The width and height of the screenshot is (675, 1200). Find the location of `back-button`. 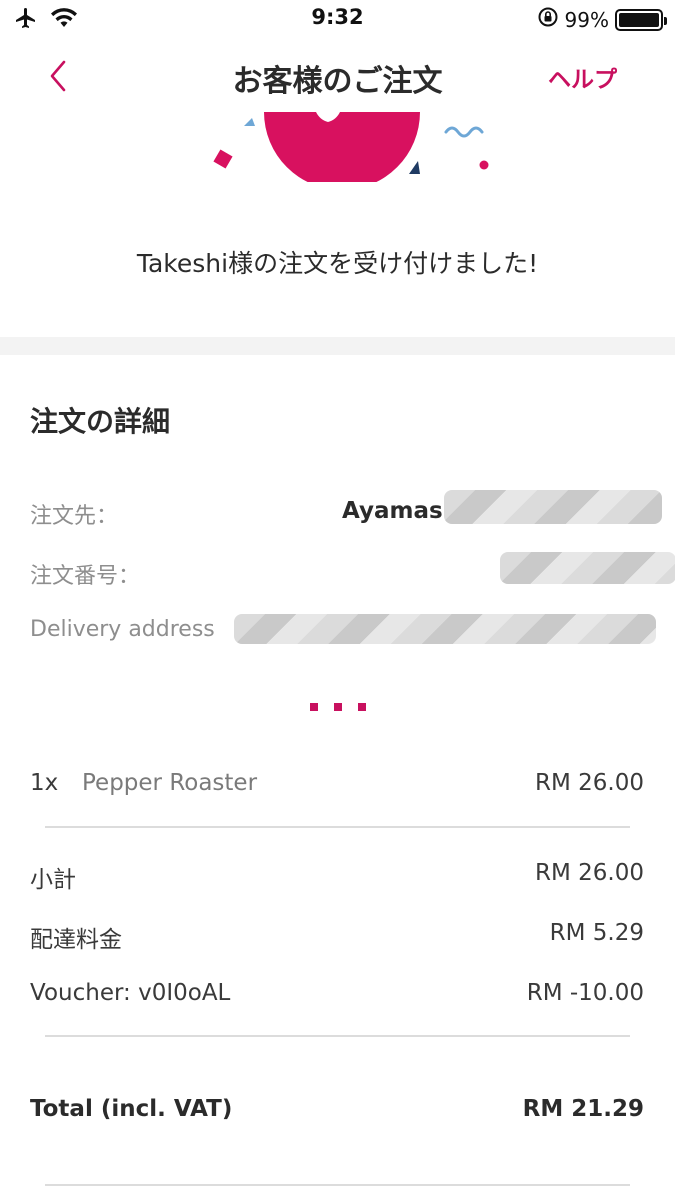

back-button is located at coordinates (60, 76).